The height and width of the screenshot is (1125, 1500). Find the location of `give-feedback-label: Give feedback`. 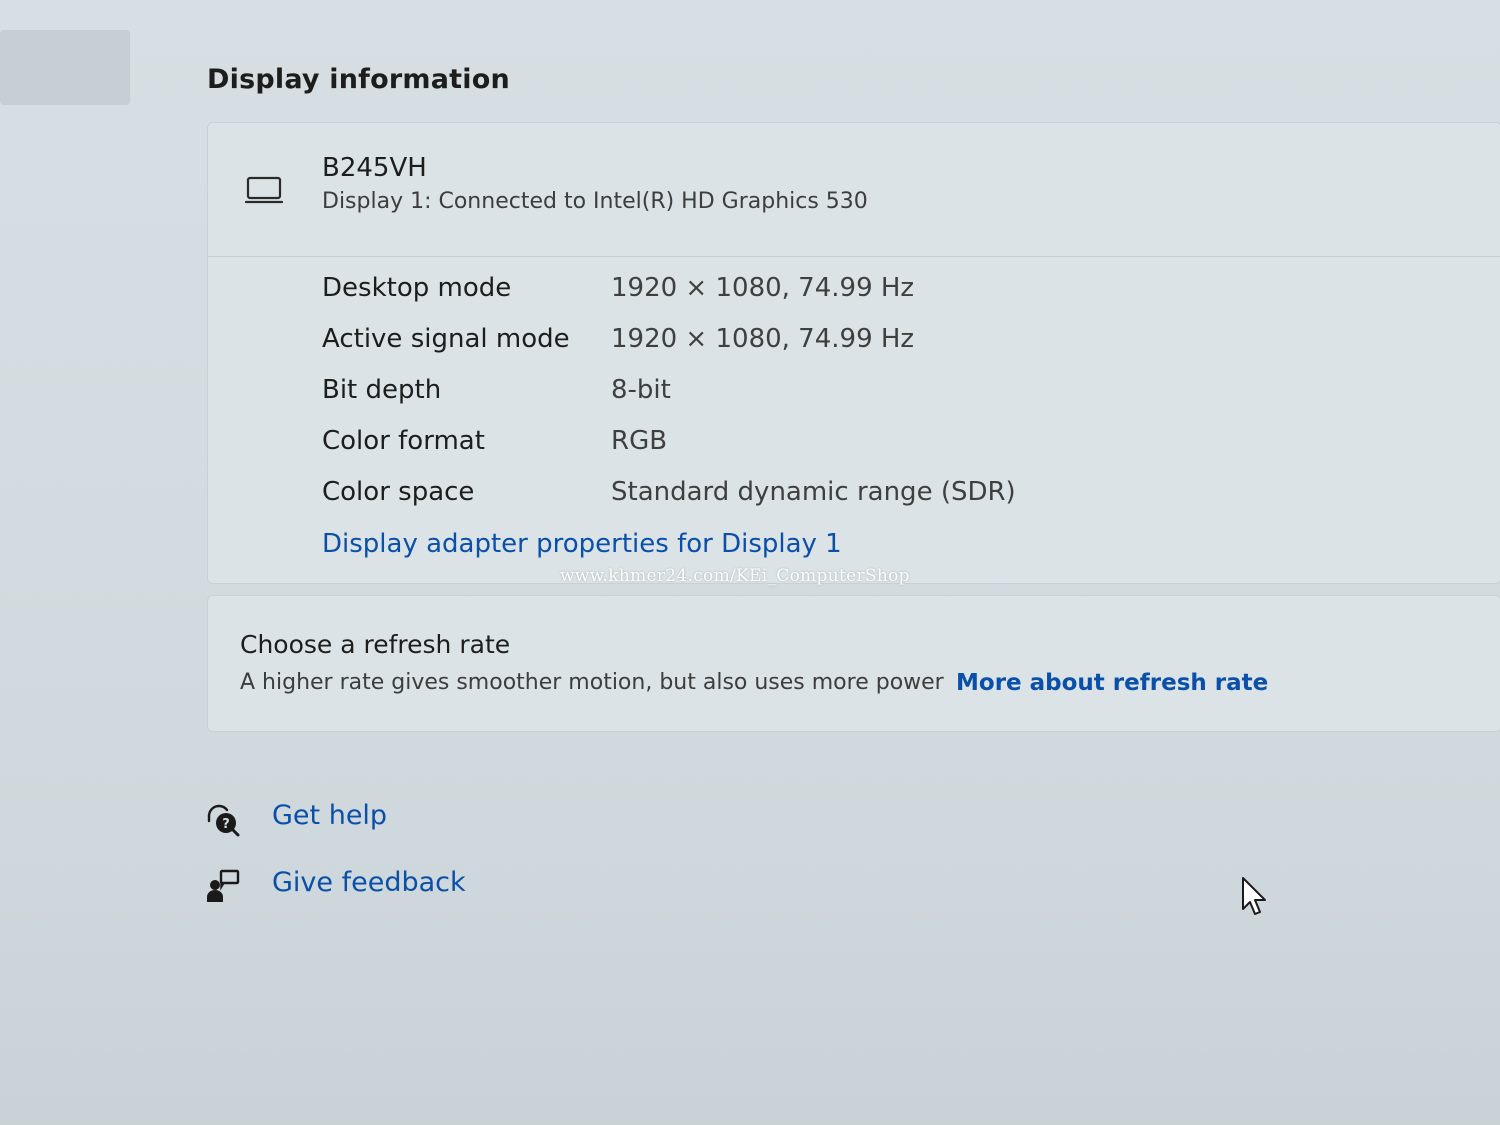

give-feedback-label: Give feedback is located at coordinates (369, 882).